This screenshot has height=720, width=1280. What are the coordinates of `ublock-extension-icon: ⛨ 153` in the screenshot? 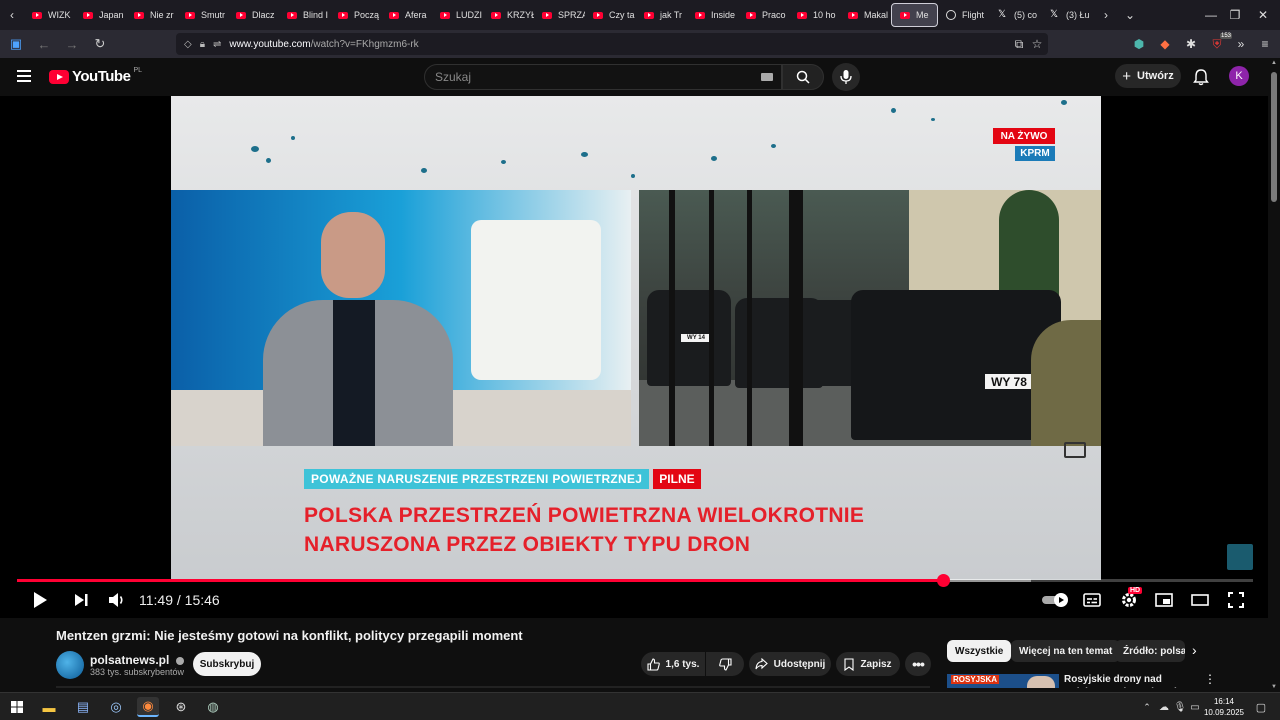 It's located at (1219, 44).